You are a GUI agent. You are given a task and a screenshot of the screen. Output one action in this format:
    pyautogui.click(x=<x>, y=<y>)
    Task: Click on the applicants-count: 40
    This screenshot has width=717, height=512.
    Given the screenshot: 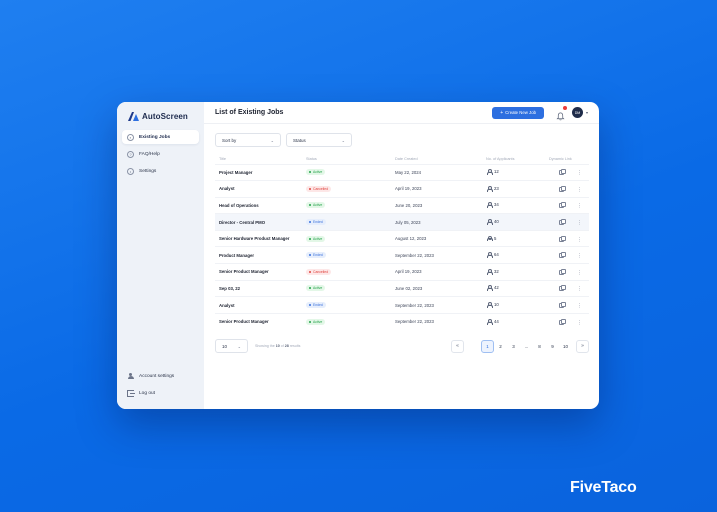 What is the action you would take?
    pyautogui.click(x=492, y=222)
    